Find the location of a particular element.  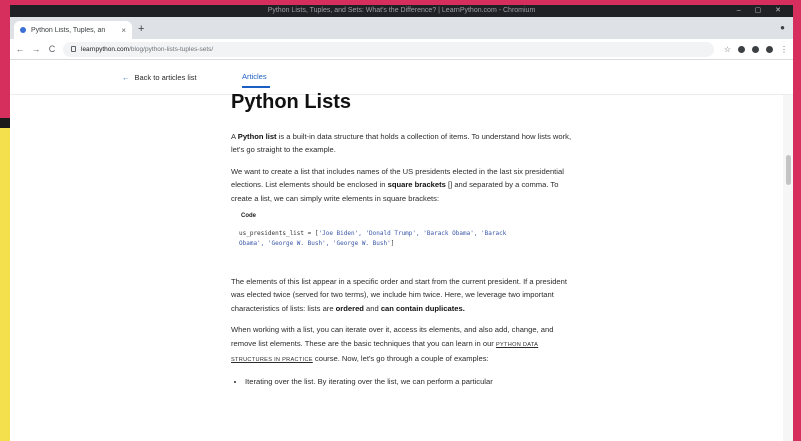

bookmark-star-icon: ☆ is located at coordinates (727, 49).